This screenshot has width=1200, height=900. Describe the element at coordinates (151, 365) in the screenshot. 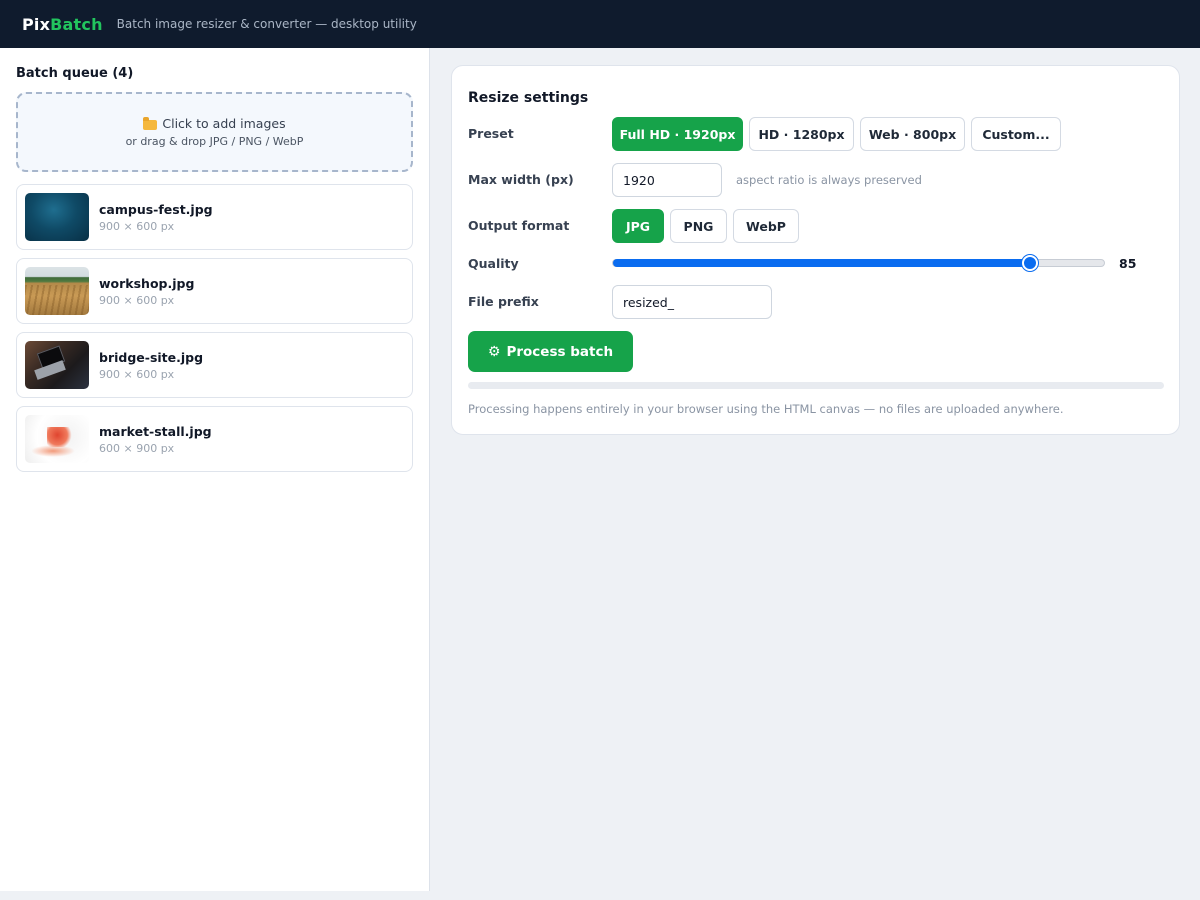

I see `file-info: bridge-site.jpg 900 × 600 px` at that location.